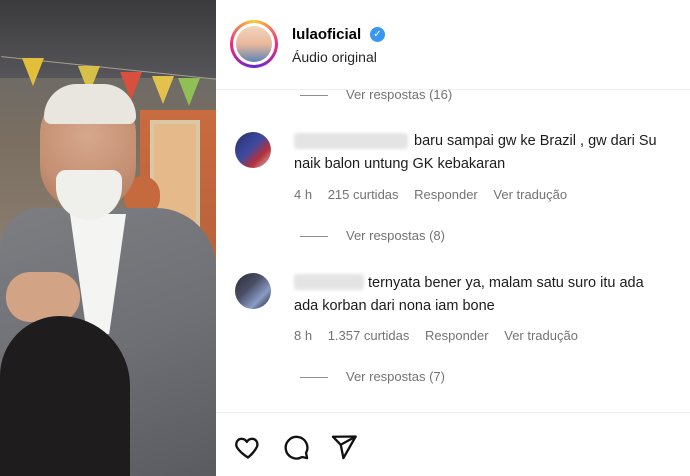  I want to click on audio-label: Áudio original, so click(334, 57).